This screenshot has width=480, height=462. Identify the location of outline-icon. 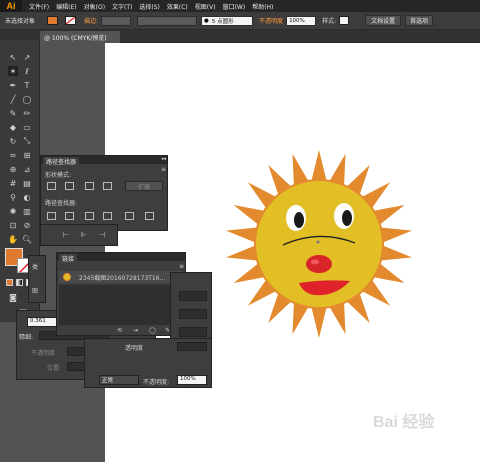
(129, 216).